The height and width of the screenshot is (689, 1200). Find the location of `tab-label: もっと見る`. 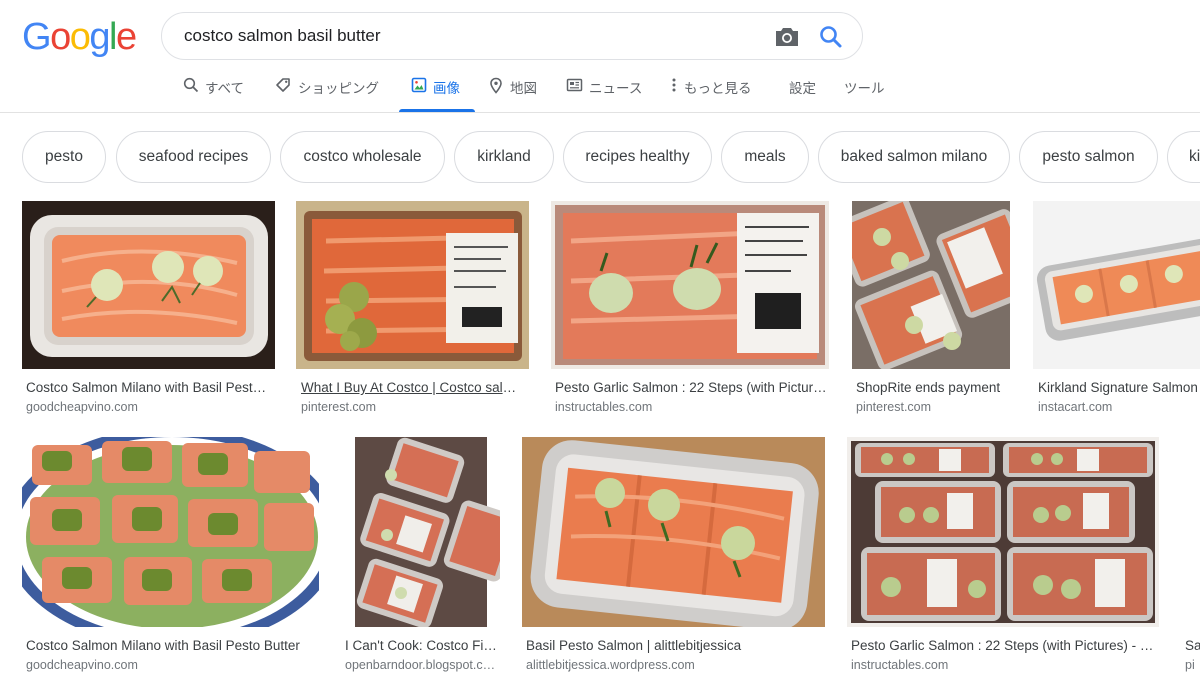

tab-label: もっと見る is located at coordinates (718, 89).